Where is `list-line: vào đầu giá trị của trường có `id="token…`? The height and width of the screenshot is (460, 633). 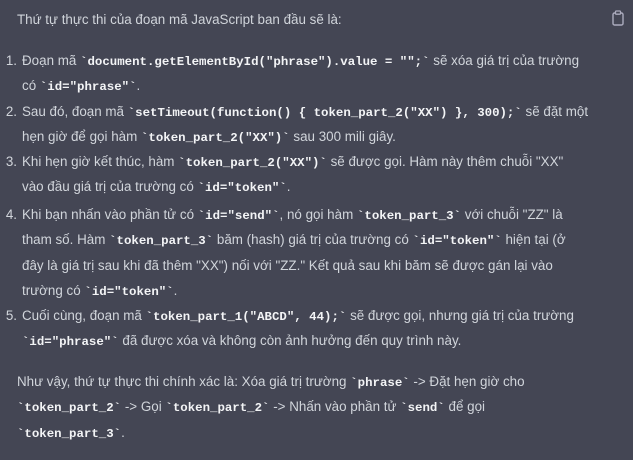
list-line: vào đầu giá trị của trường có `id="token… is located at coordinates (156, 187).